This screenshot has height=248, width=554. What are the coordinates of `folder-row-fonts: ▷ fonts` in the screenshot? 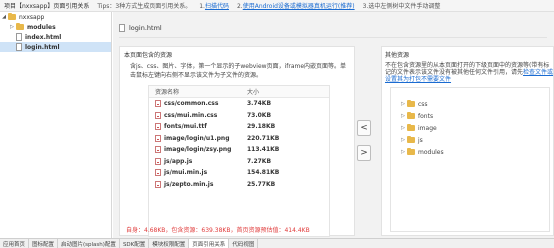 It's located at (470, 116).